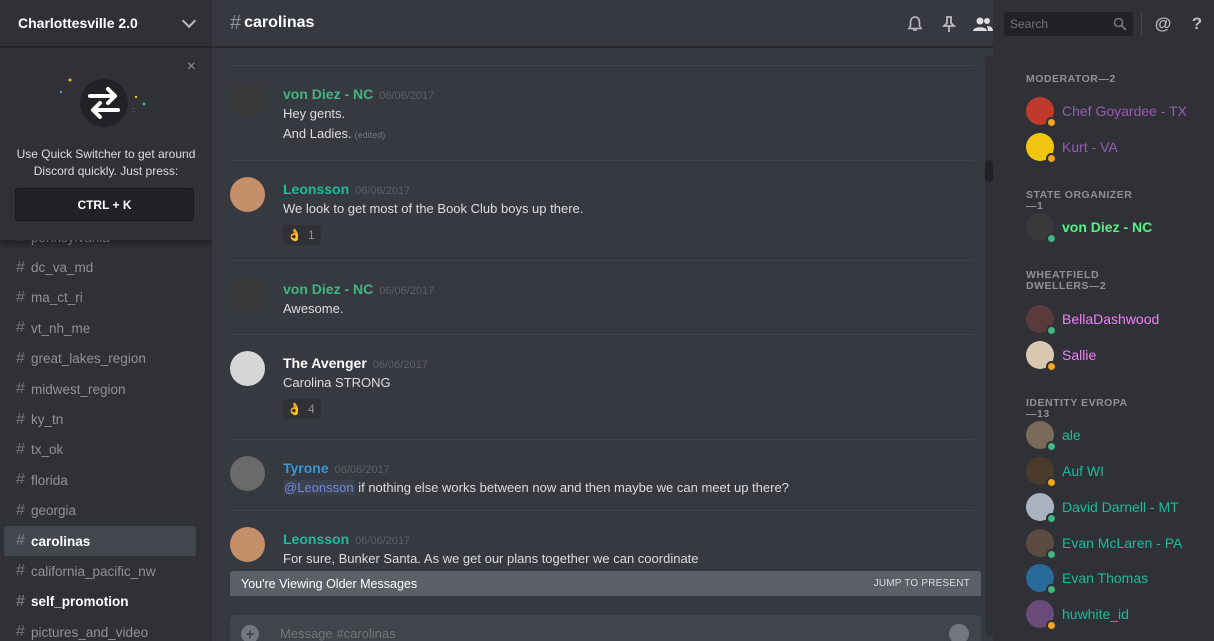 The width and height of the screenshot is (1214, 641). I want to click on member-item: Evan McLaren - PA, so click(1104, 543).